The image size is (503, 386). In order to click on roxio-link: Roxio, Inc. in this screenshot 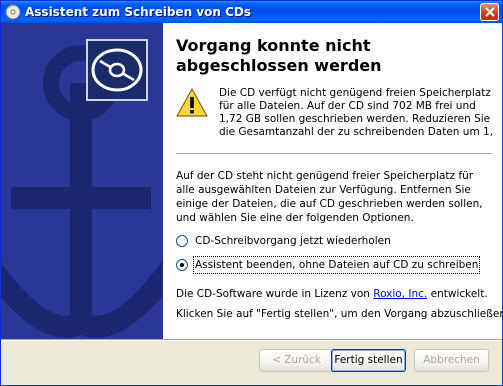, I will do `click(400, 294)`.